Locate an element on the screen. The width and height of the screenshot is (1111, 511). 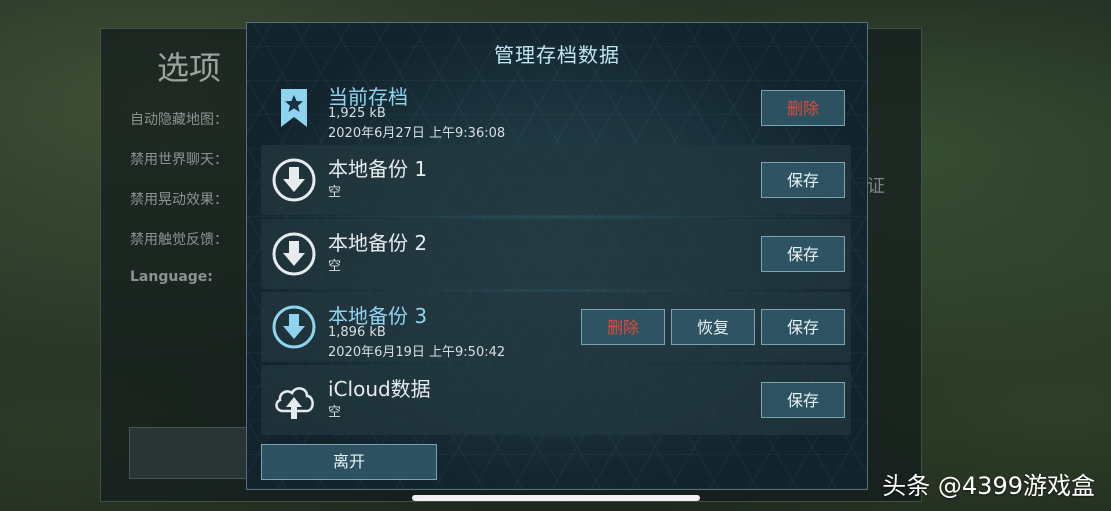
save-slot-local-backup-1: 本地备份 1 空 保存 is located at coordinates (556, 180).